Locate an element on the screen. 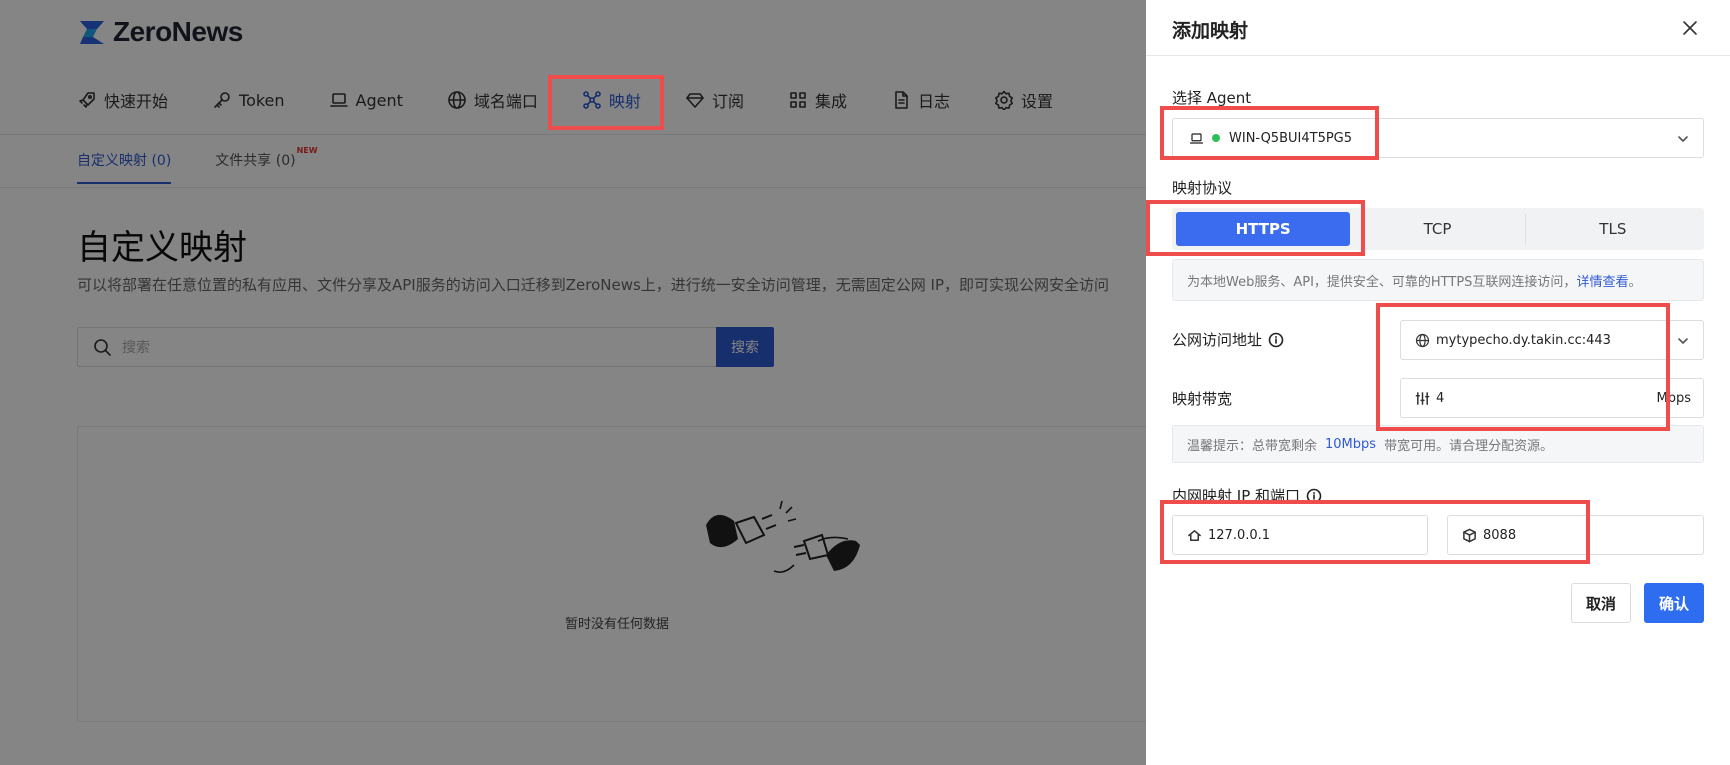 This screenshot has width=1730, height=765. bandwidth-tip: 温馨提示：总带宽剩余 10Mbps 带宽可用。请合理分配资源。 is located at coordinates (1438, 444).